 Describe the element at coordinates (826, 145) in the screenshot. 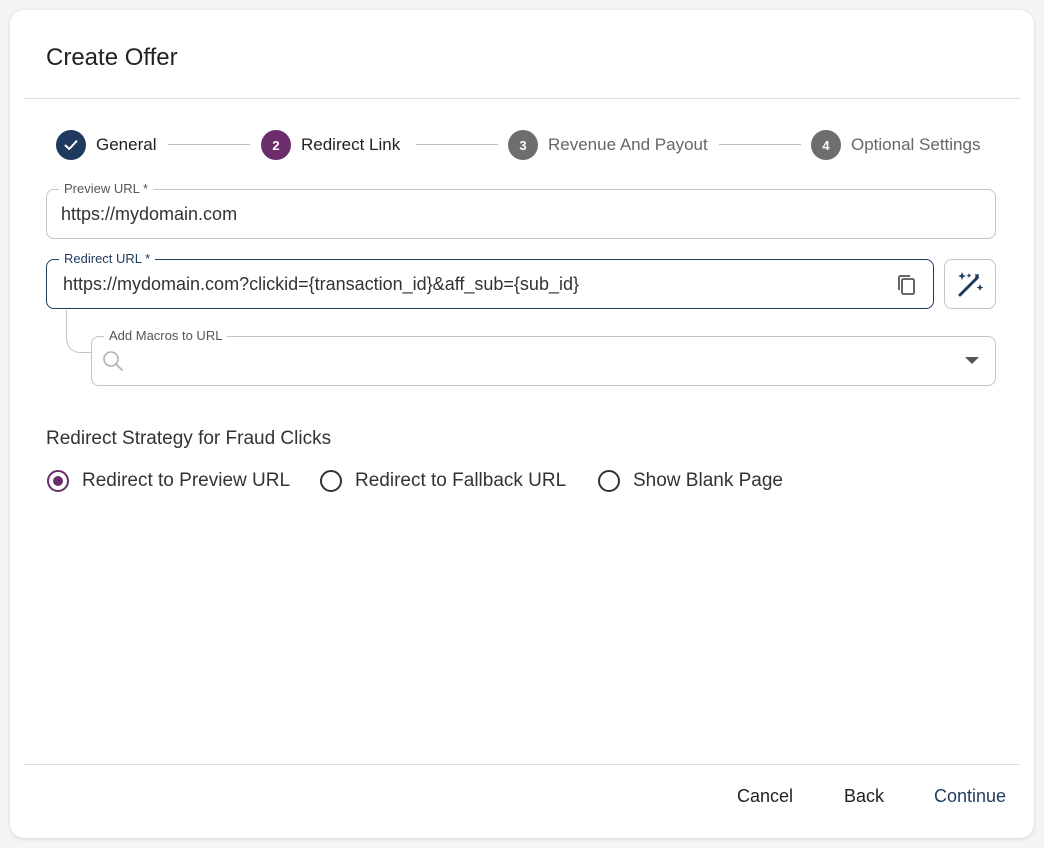

I see `step-number: 4` at that location.